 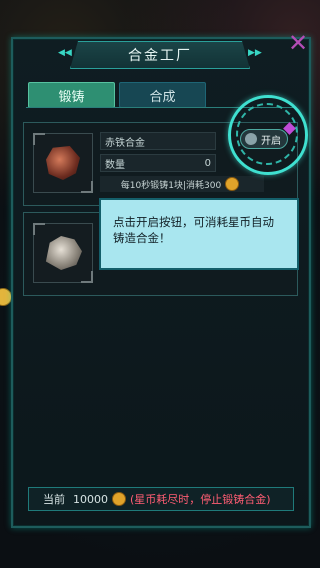 I want to click on panel-title: 合金工厂, so click(x=160, y=55).